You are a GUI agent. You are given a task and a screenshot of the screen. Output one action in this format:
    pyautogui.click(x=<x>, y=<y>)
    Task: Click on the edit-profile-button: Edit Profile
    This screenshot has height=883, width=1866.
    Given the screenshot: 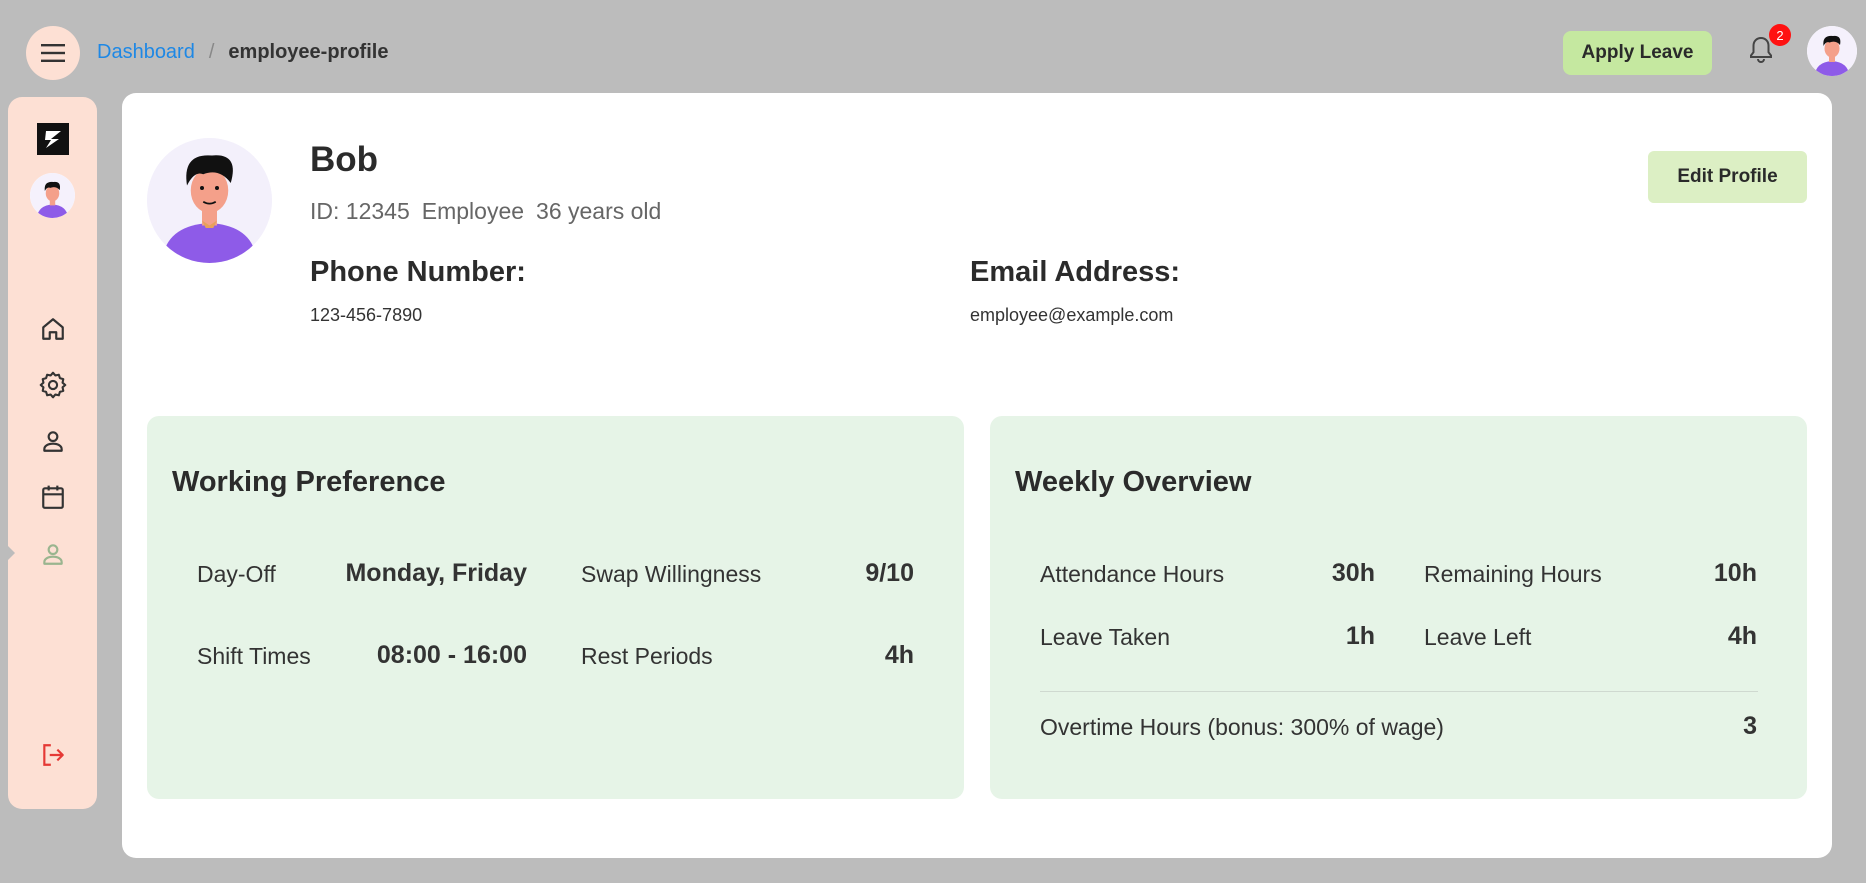 What is the action you would take?
    pyautogui.click(x=1727, y=177)
    